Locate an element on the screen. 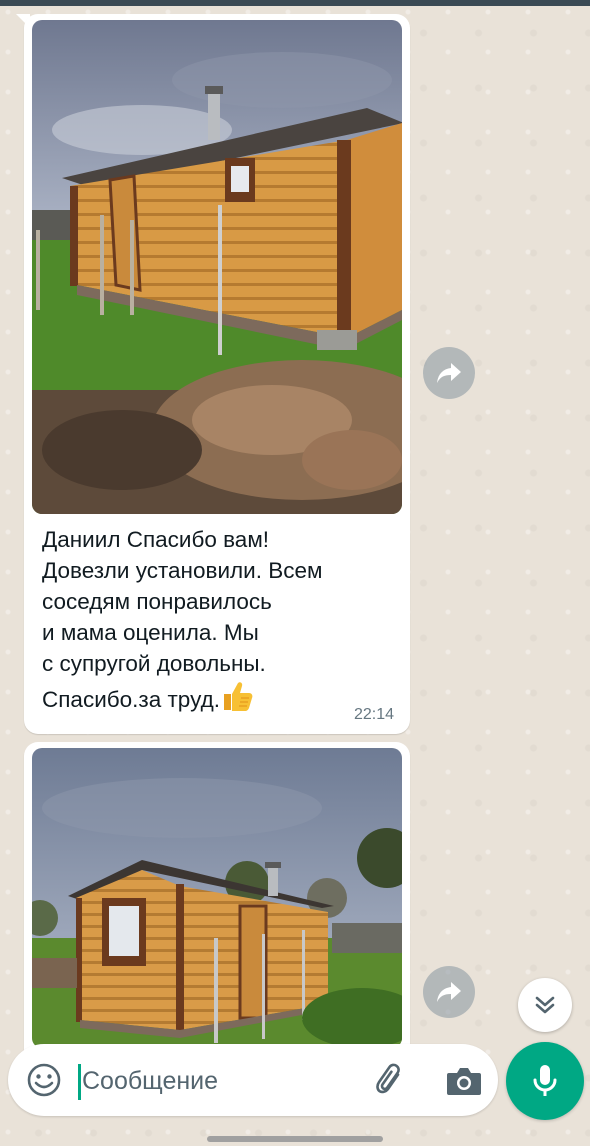  camera-button is located at coordinates (464, 1081).